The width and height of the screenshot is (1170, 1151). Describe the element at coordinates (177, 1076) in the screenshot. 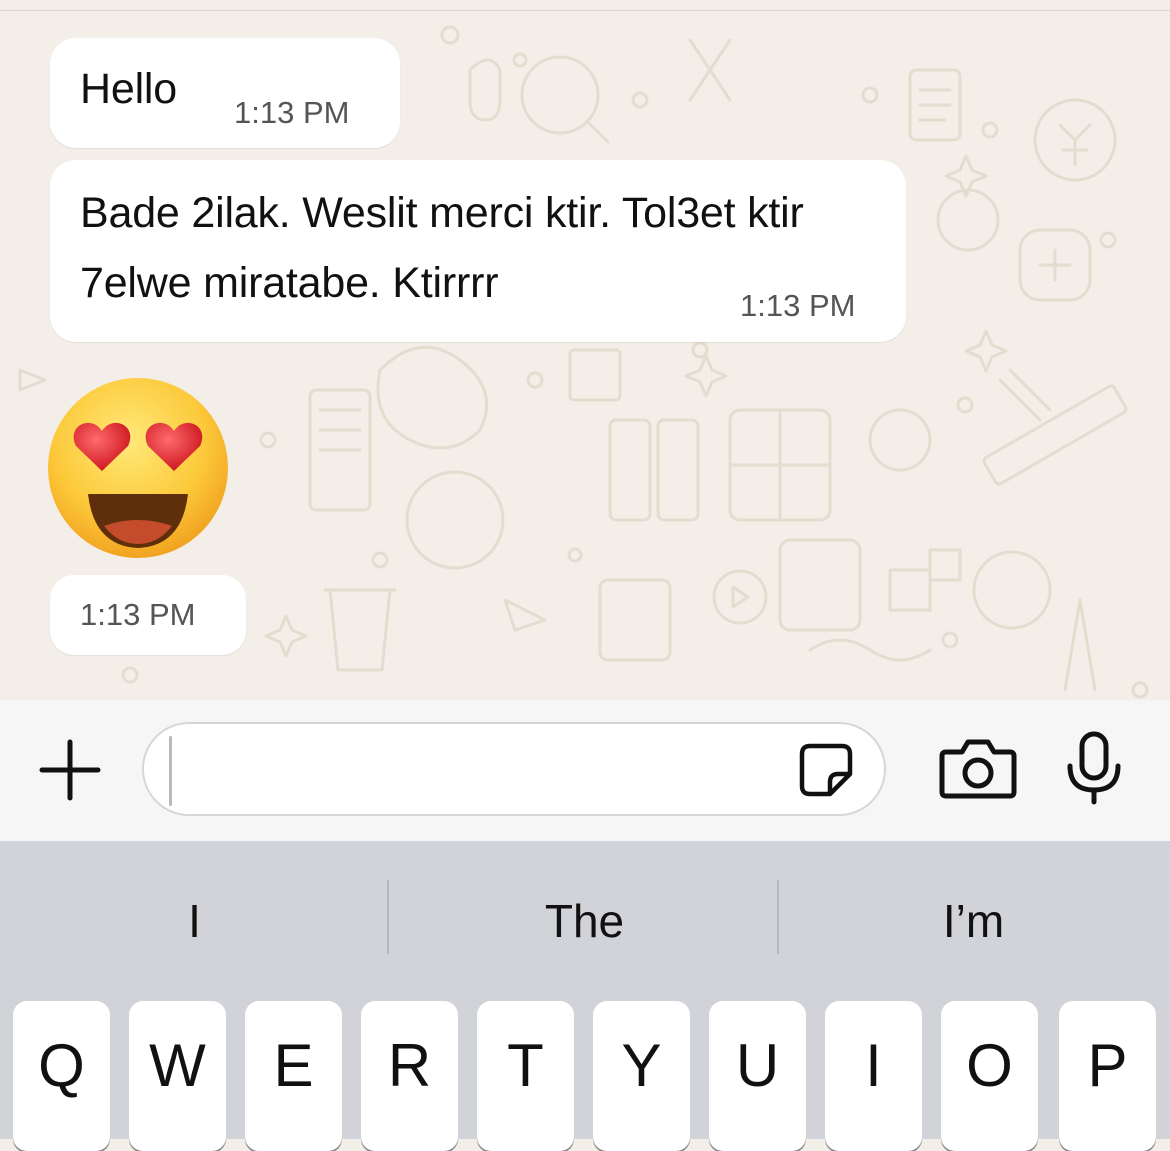

I see `key-w: W` at that location.